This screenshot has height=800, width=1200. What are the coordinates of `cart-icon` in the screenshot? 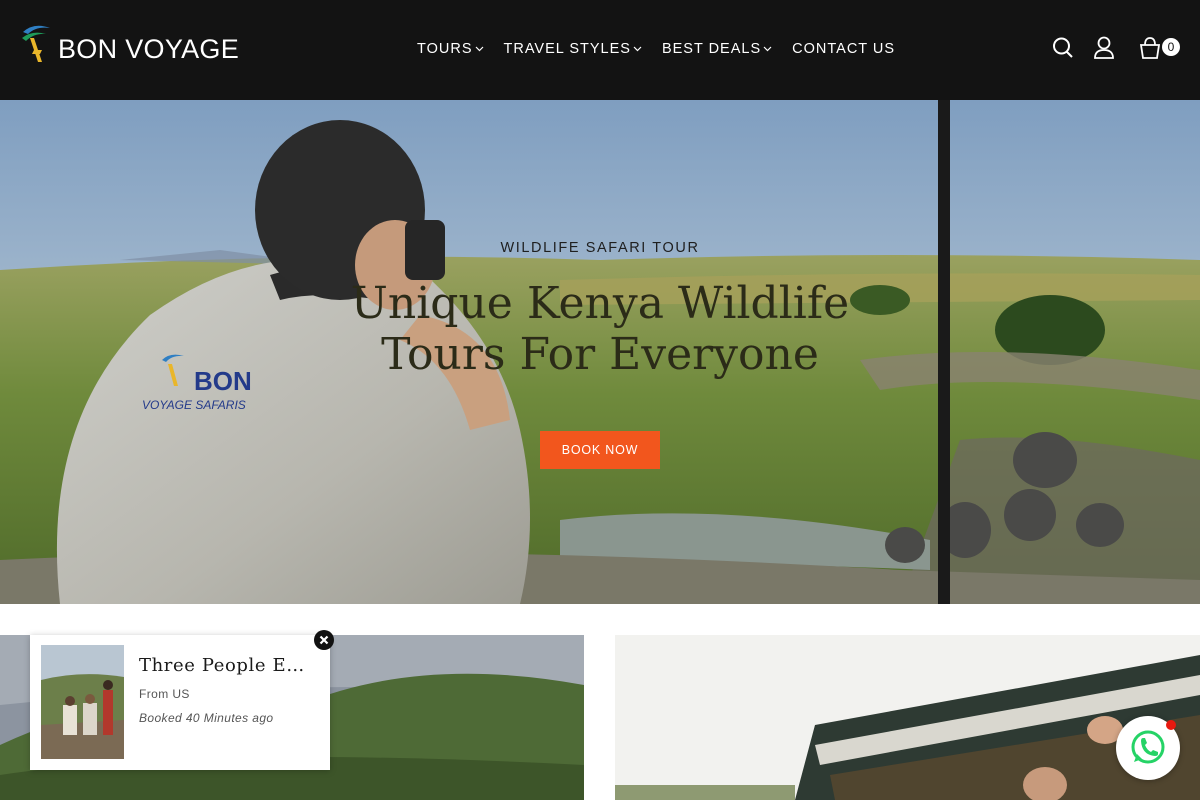 It's located at (1150, 48).